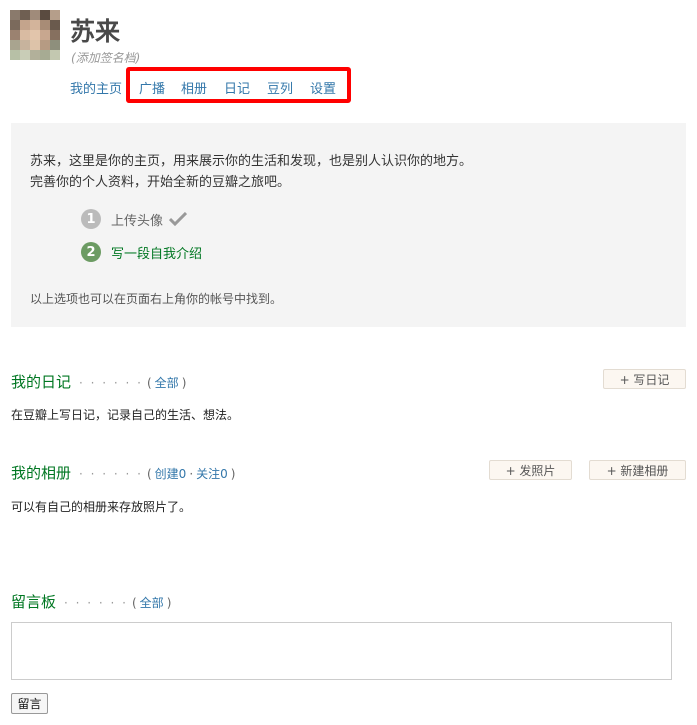  What do you see at coordinates (29, 703) in the screenshot?
I see `guestbook-submit-button: 留言` at bounding box center [29, 703].